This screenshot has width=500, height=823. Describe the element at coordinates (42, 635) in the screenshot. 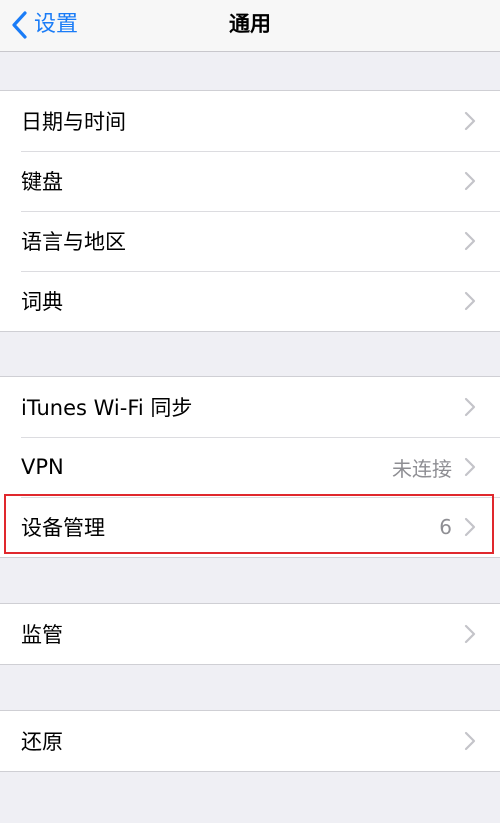

I see `row-label: 监管` at that location.